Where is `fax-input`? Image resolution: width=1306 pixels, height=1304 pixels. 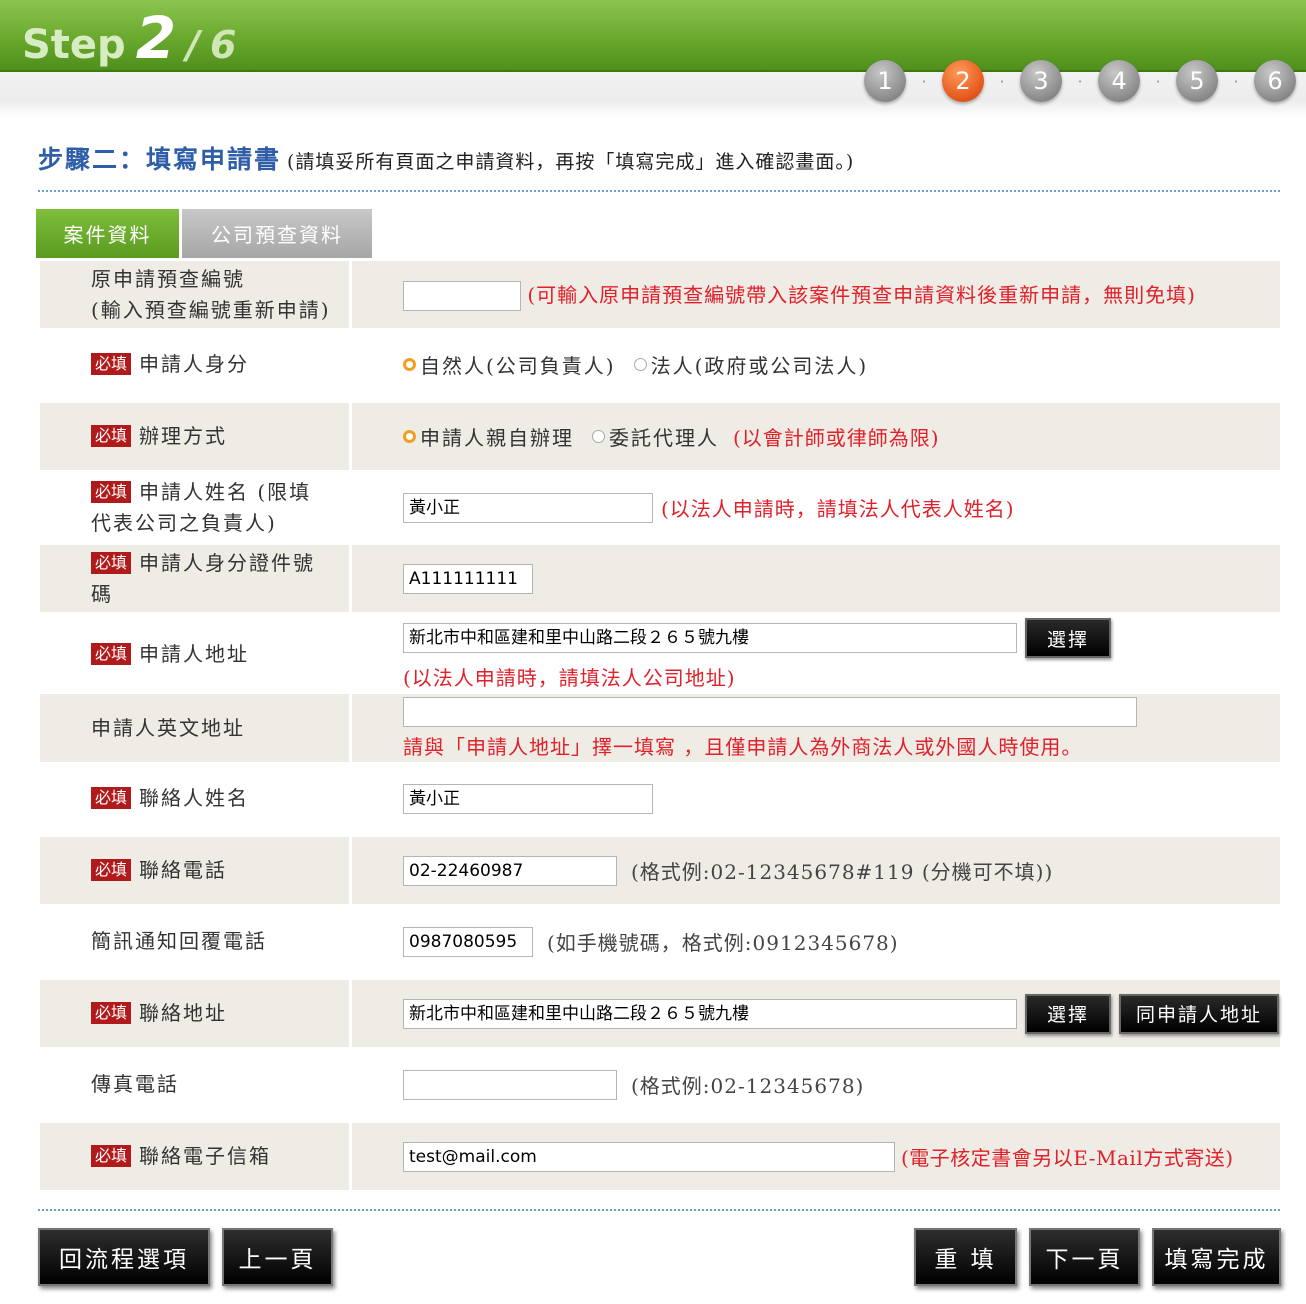
fax-input is located at coordinates (510, 1084).